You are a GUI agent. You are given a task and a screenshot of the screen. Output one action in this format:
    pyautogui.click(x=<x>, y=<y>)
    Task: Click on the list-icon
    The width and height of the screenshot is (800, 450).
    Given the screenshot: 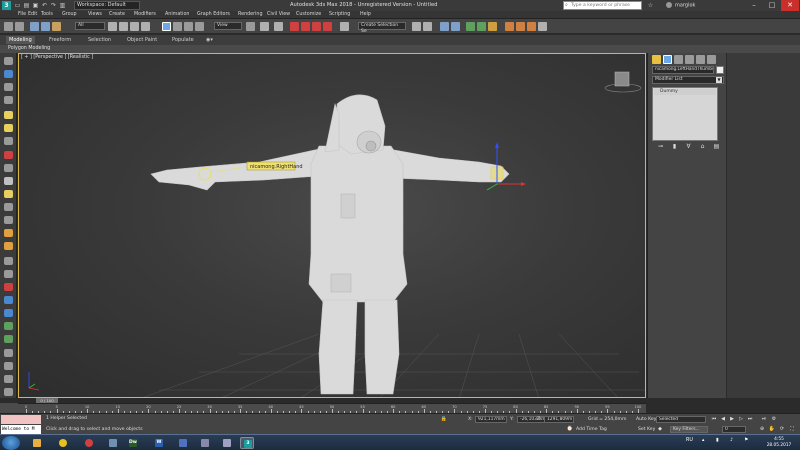 What is the action you would take?
    pyautogui.click(x=8, y=87)
    